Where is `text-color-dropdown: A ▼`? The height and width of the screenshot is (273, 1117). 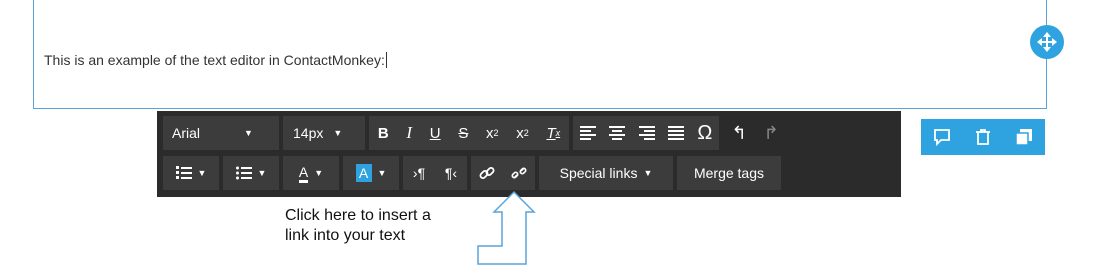
text-color-dropdown: A ▼ is located at coordinates (311, 173).